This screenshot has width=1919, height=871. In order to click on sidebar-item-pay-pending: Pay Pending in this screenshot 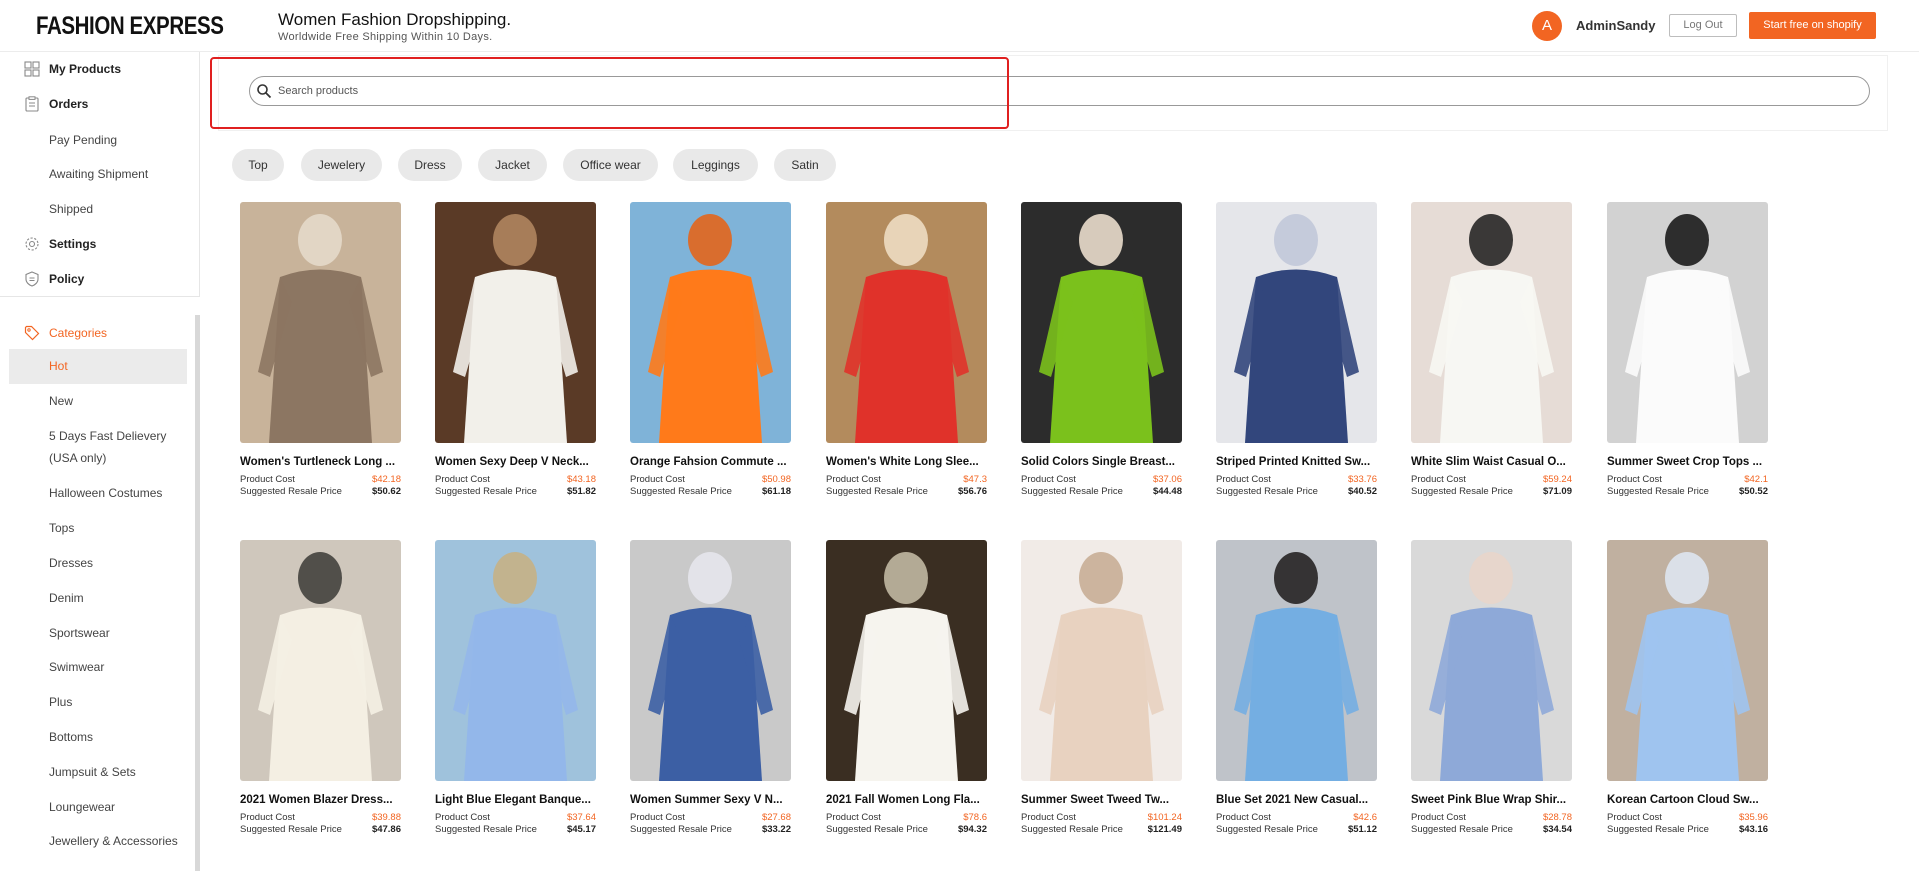, I will do `click(83, 140)`.